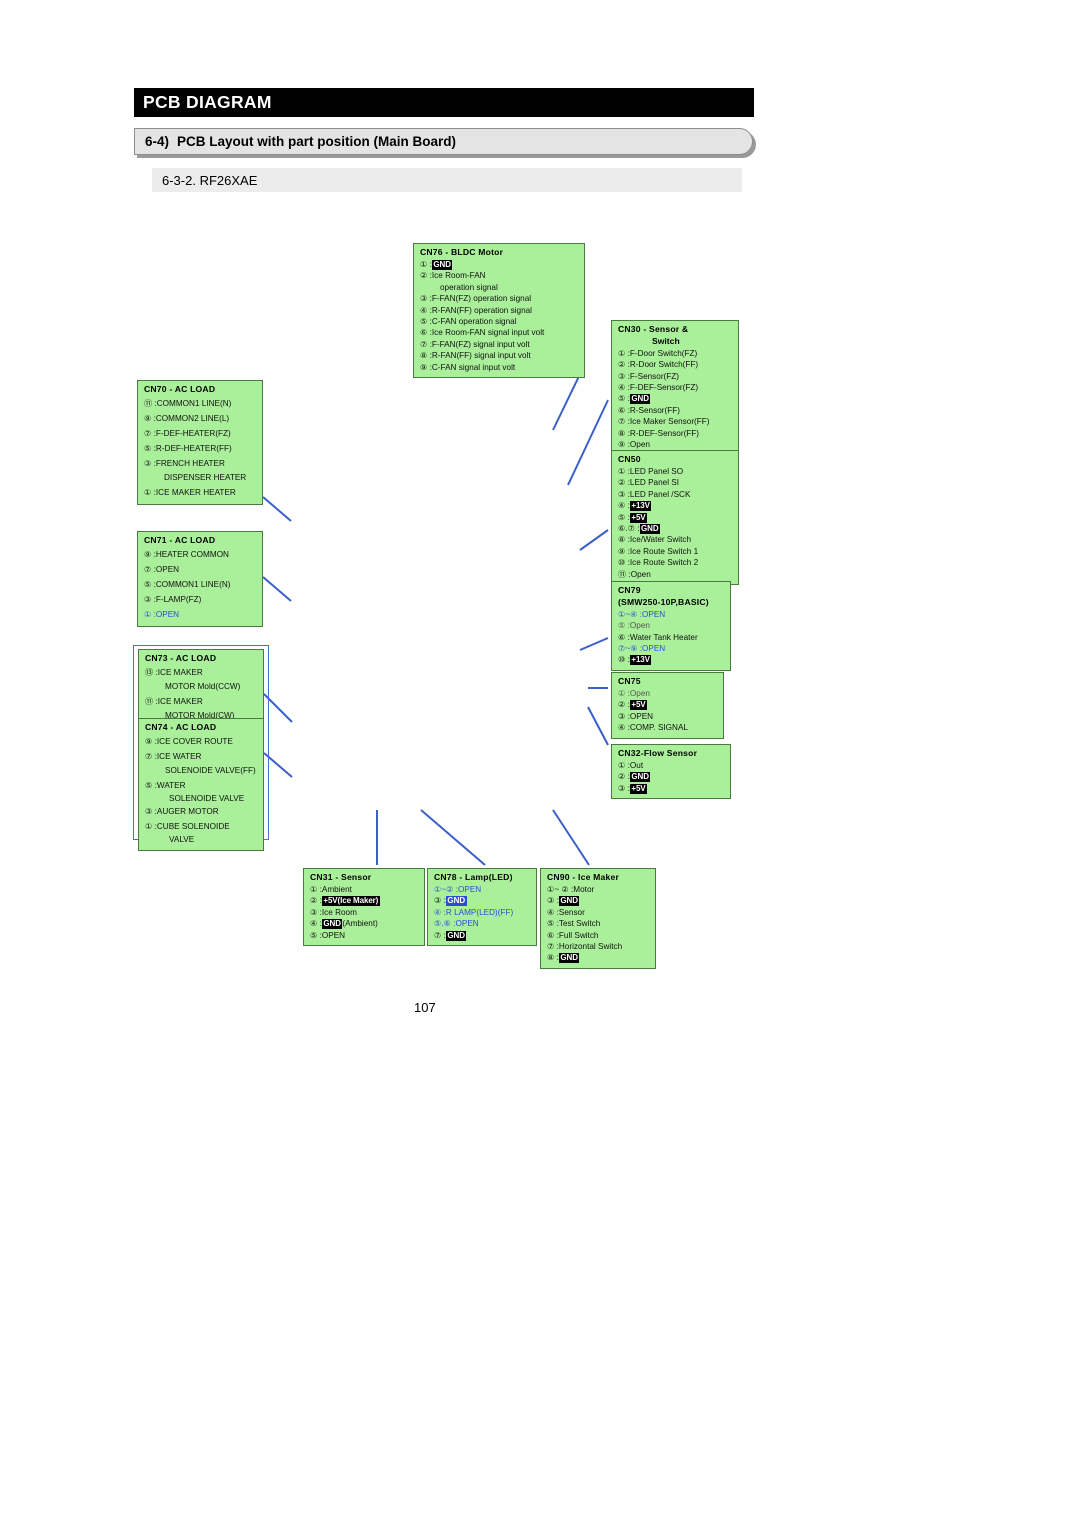 This screenshot has width=1080, height=1527. I want to click on pin-label: F-Door Switch(FZ), so click(663, 353).